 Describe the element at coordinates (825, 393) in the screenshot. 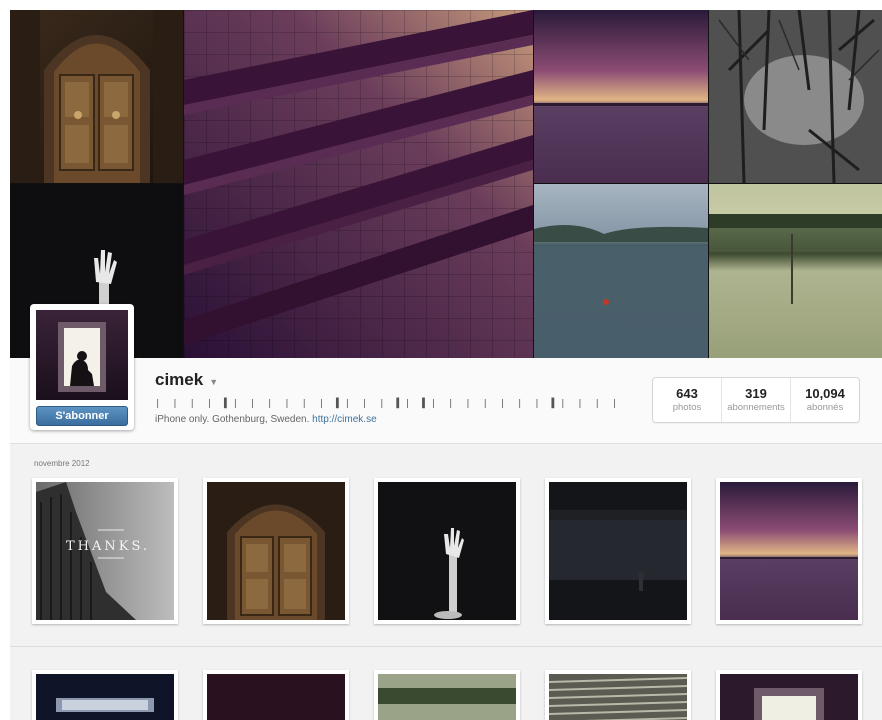

I see `stat-value: 10,094` at that location.